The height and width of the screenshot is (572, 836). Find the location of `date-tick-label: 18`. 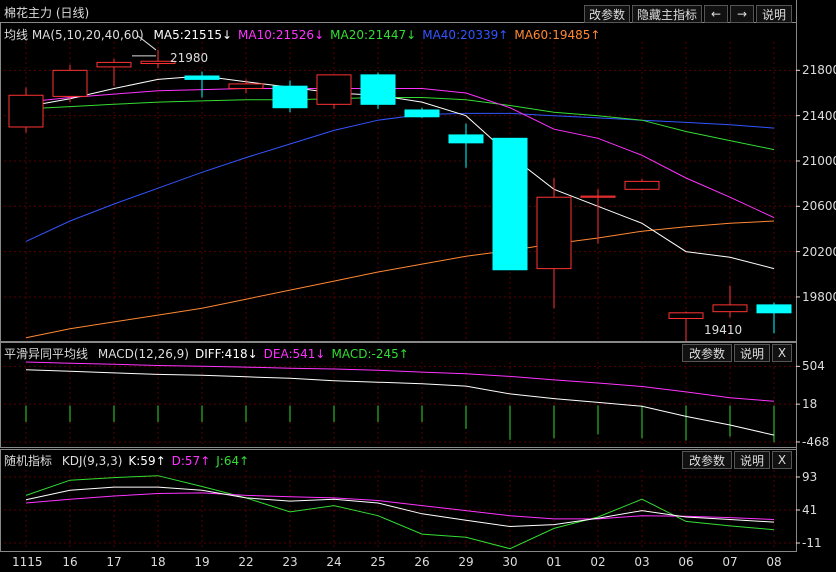

date-tick-label: 18 is located at coordinates (158, 562).